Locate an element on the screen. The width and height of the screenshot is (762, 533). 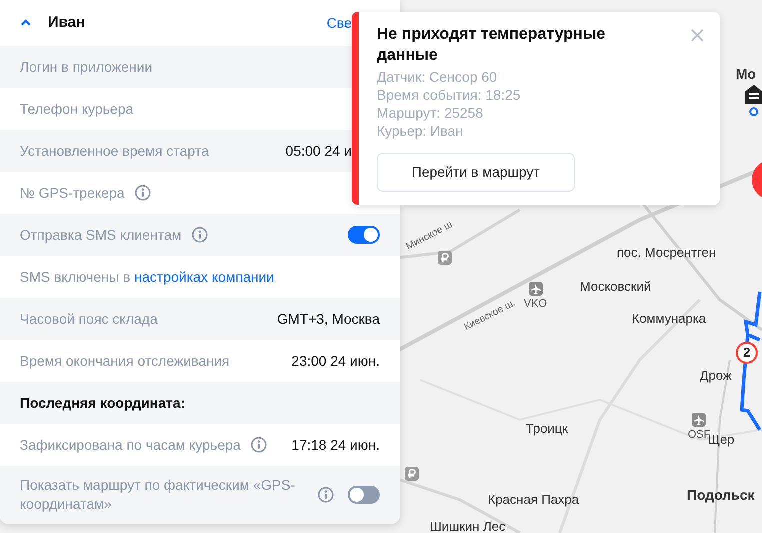
notification-detail: Курьер: Иван is located at coordinates (420, 131).